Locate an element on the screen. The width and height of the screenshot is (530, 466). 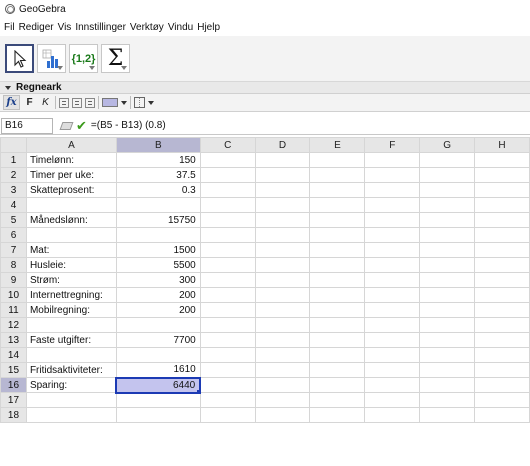
cell-a: Fritidsaktiviteter: is located at coordinates (71, 370).